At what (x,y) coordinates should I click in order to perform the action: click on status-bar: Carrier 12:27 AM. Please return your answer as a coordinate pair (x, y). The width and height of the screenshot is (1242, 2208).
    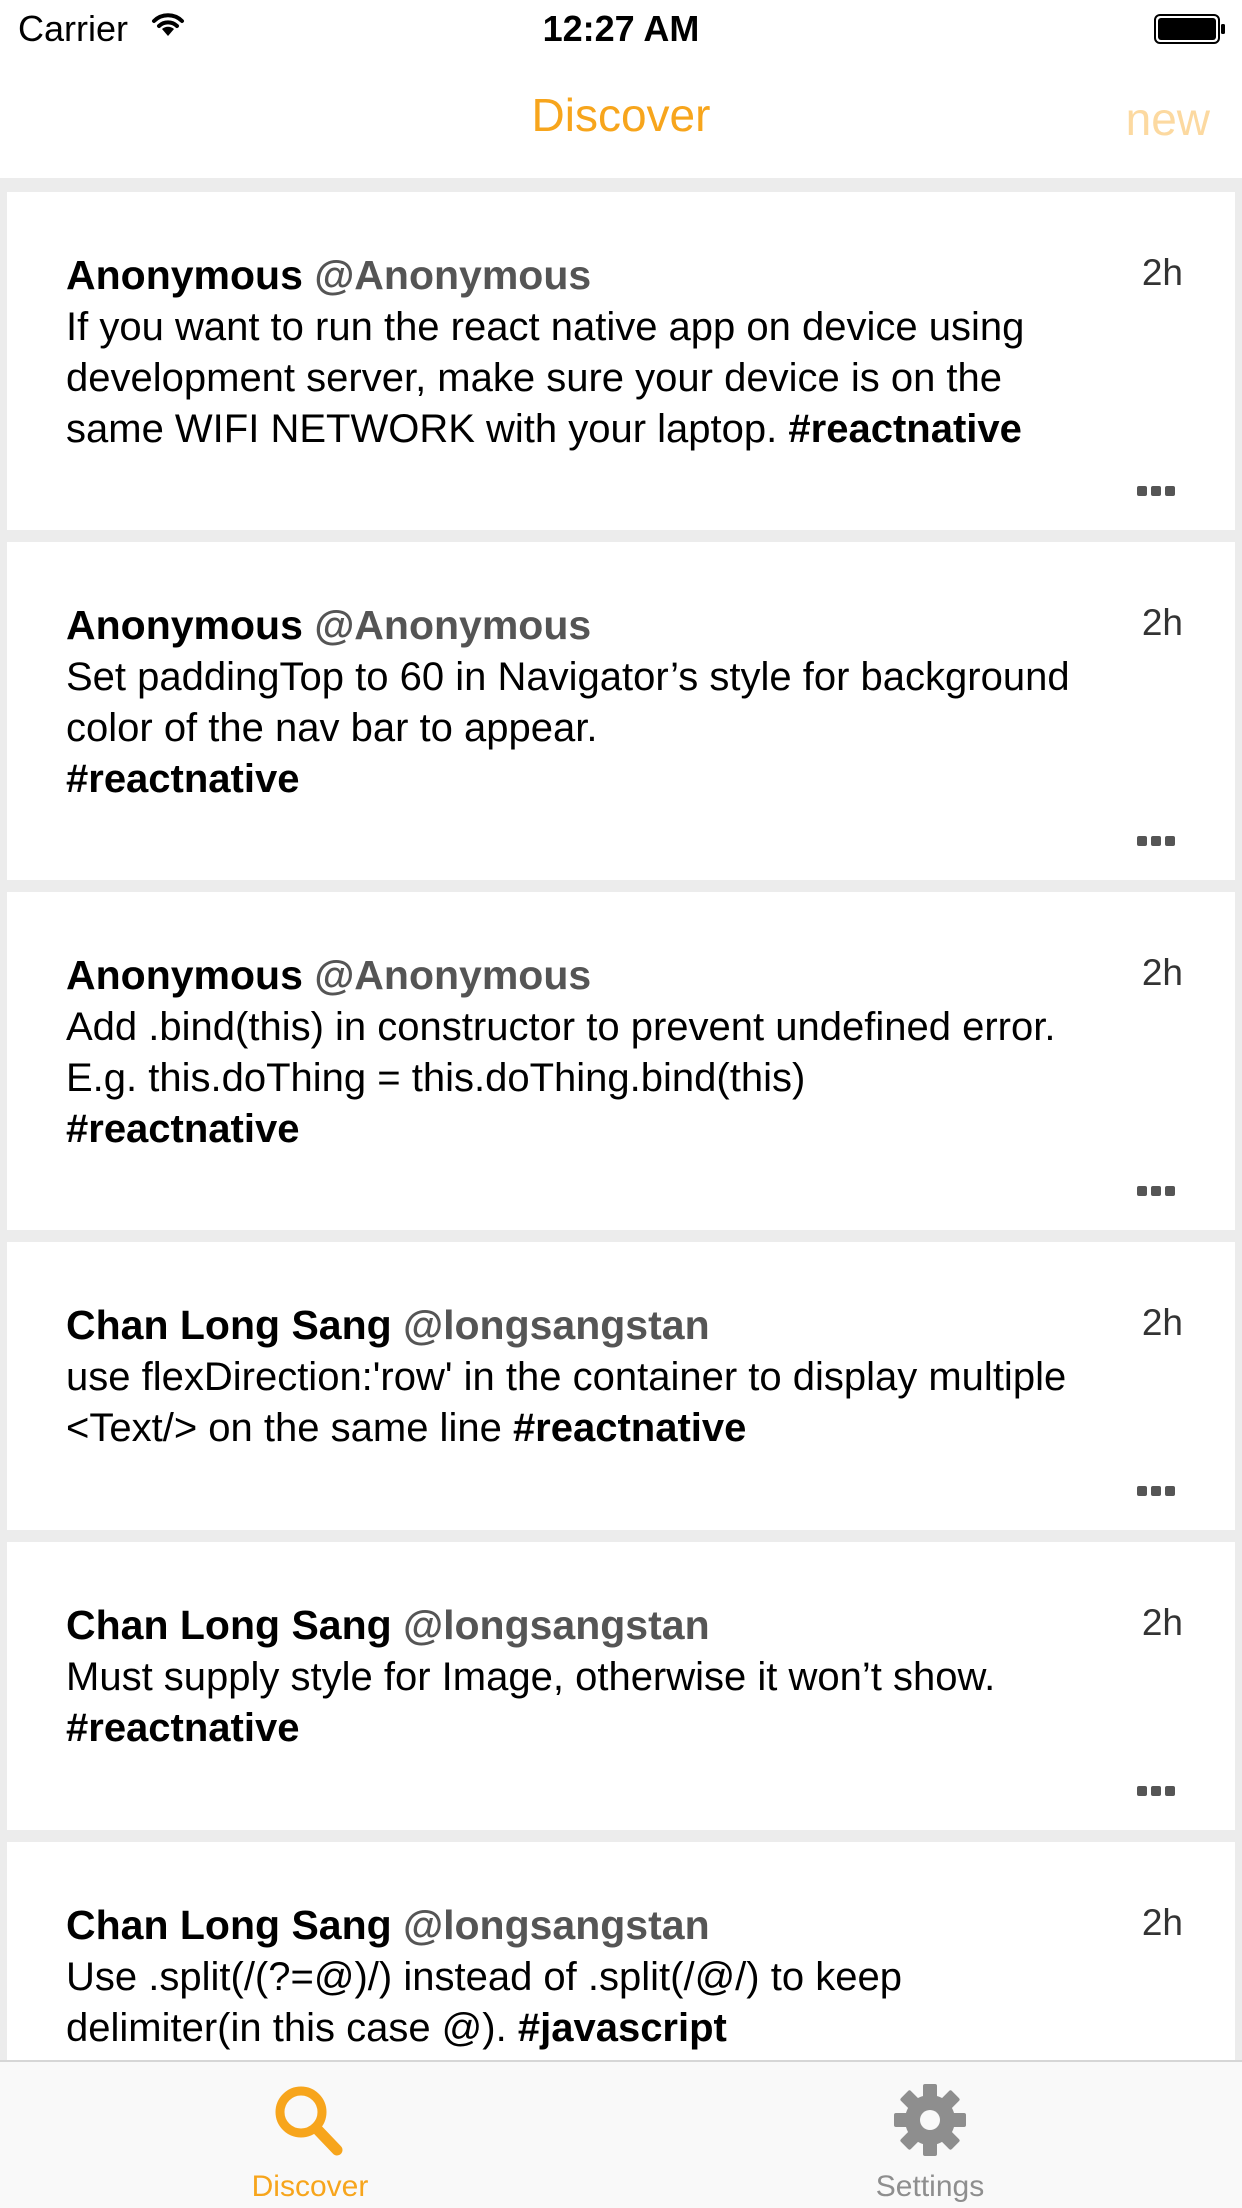
    Looking at the image, I should click on (621, 30).